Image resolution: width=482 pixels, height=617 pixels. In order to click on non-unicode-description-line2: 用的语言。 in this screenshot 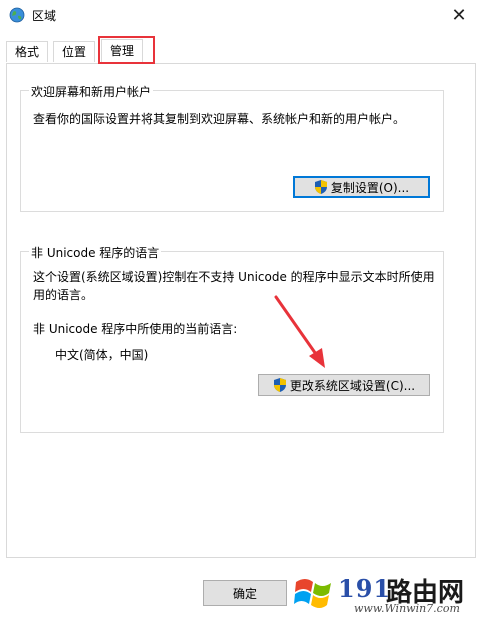, I will do `click(63, 295)`.